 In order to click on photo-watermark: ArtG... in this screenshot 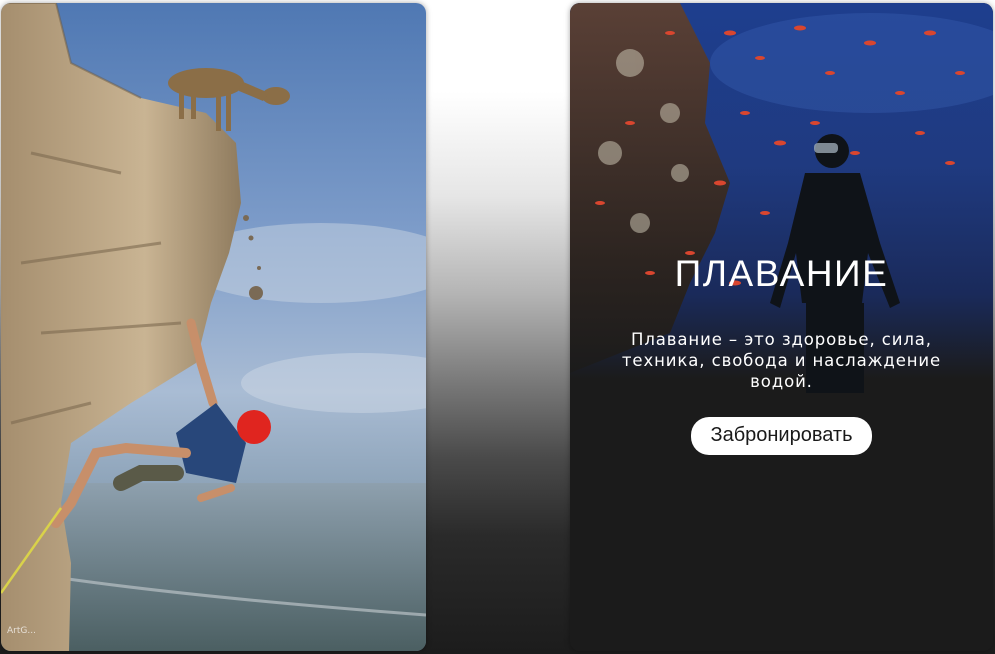, I will do `click(21, 631)`.